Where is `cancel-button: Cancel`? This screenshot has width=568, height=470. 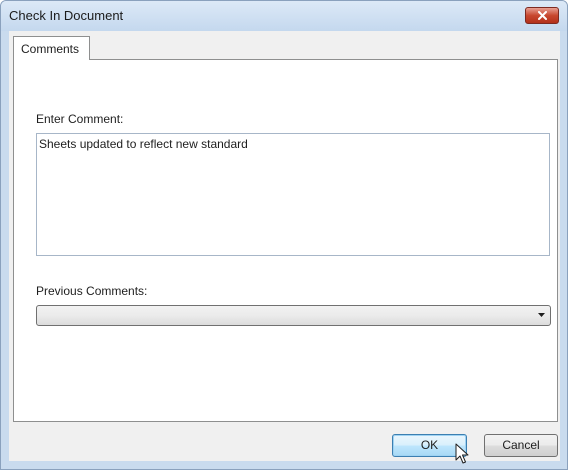 cancel-button: Cancel is located at coordinates (521, 445).